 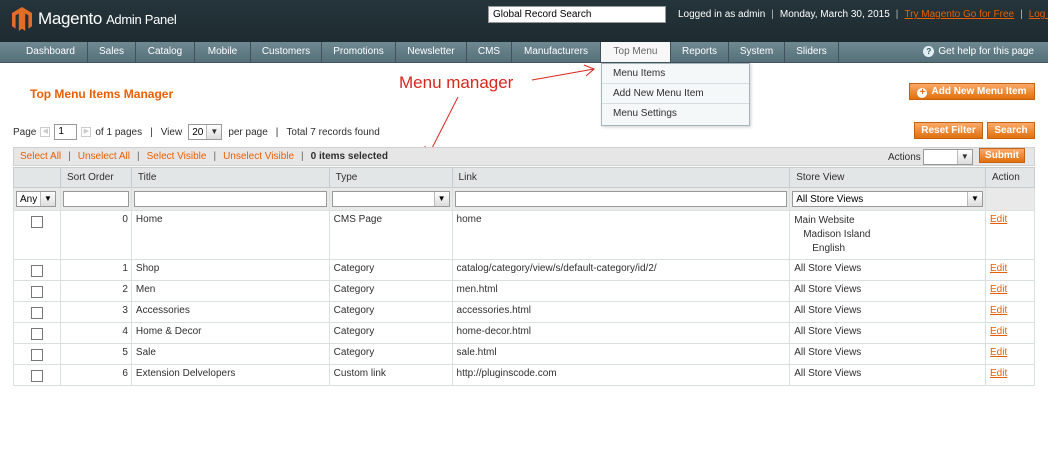 What do you see at coordinates (40, 156) in the screenshot?
I see `select-all-link: Select All` at bounding box center [40, 156].